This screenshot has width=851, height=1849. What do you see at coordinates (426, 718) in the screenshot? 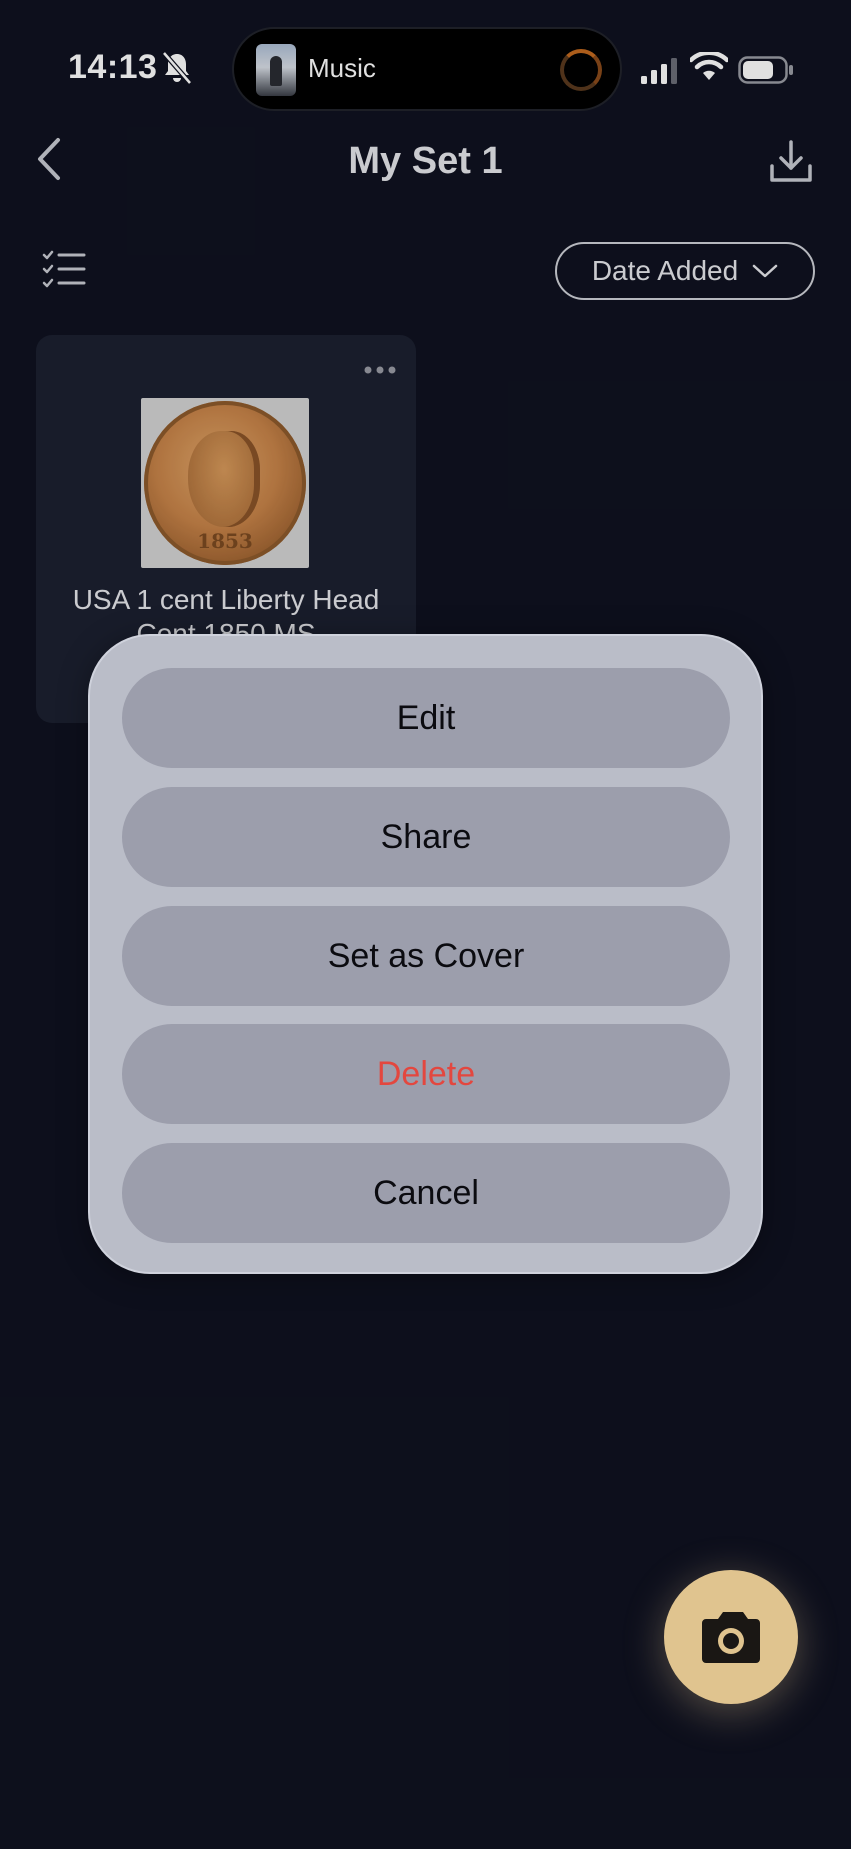
I see `edit-button: Edit` at bounding box center [426, 718].